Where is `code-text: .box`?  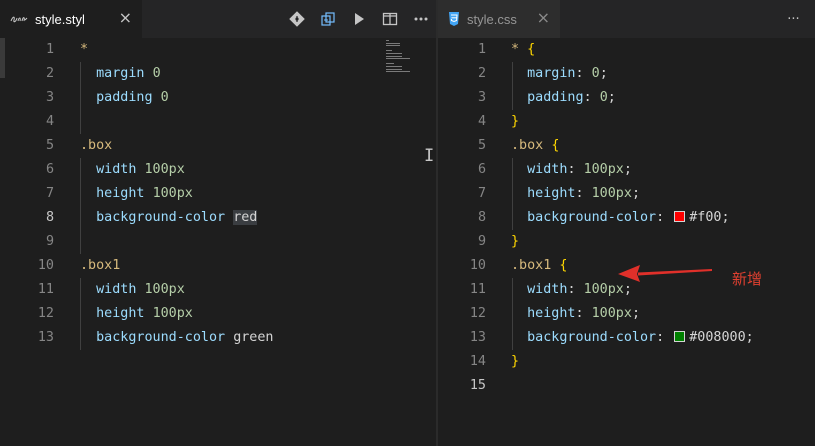 code-text: .box is located at coordinates (96, 146).